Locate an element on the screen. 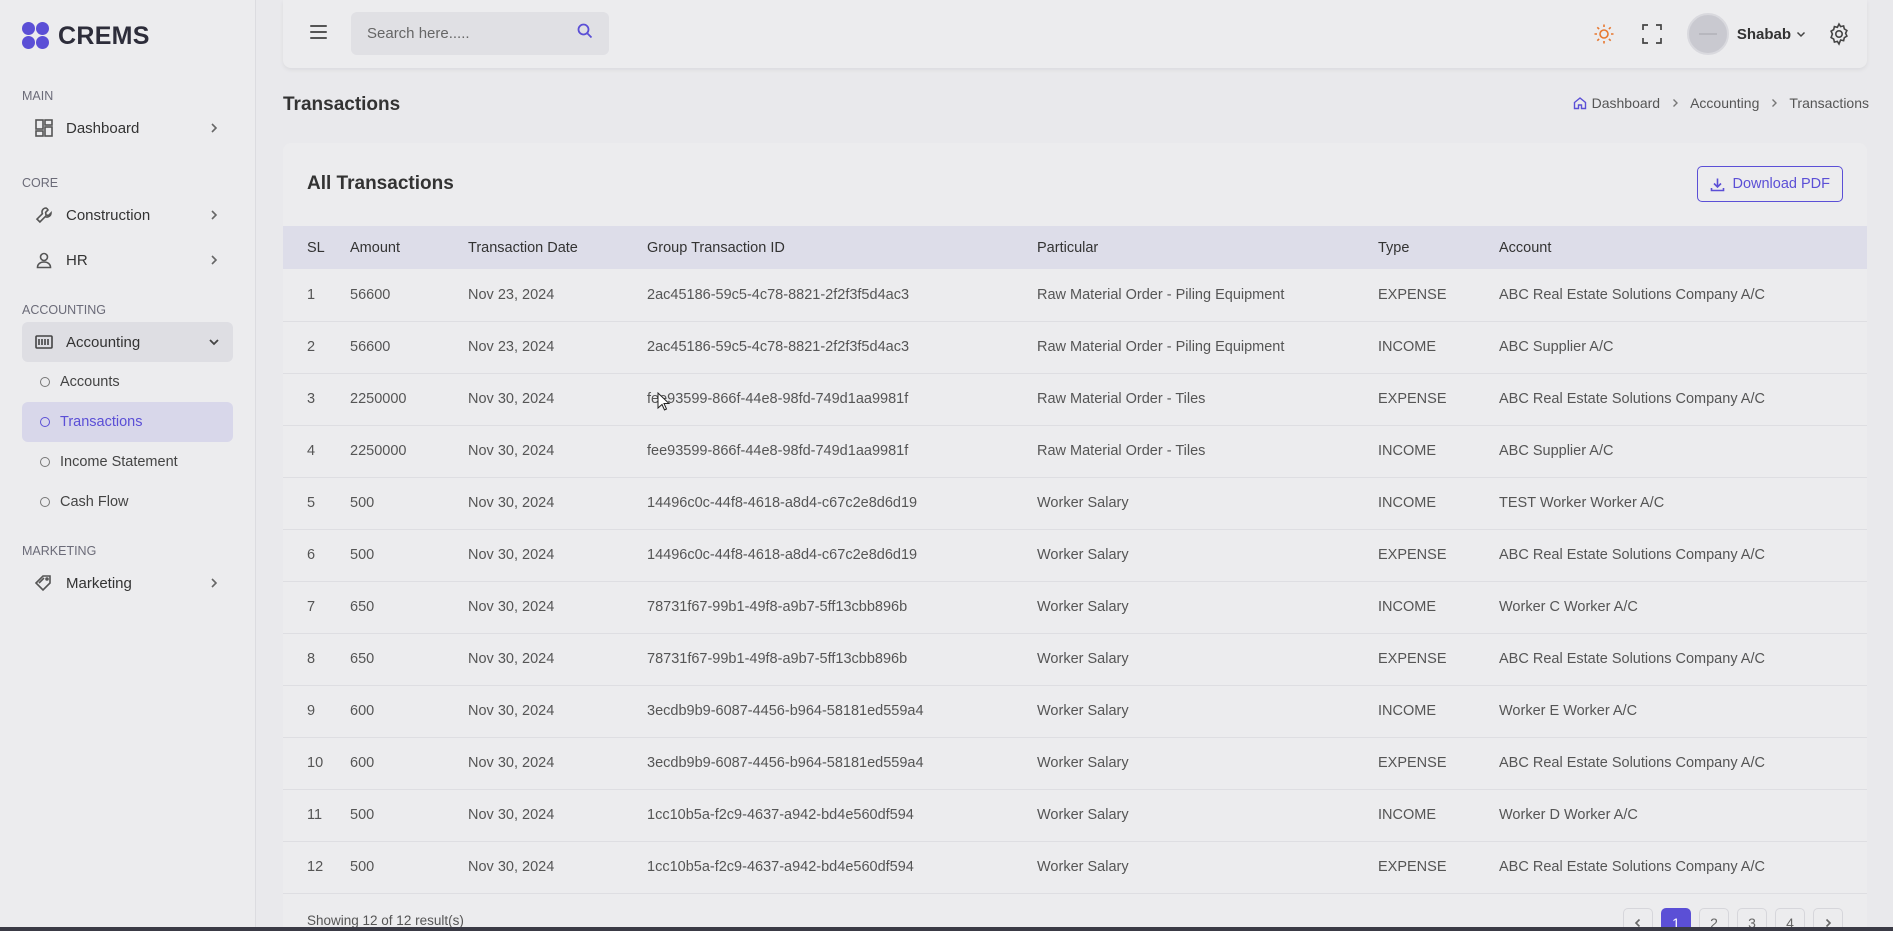 The image size is (1893, 931). sidebar-item-label: Accounting is located at coordinates (103, 342).